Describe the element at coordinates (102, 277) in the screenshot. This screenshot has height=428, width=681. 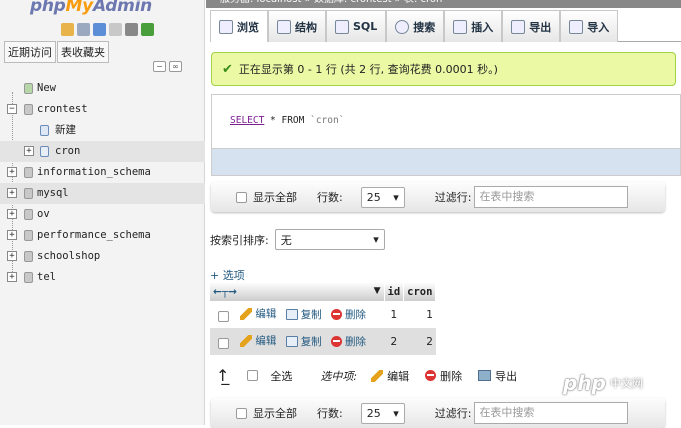
I see `tree-item-tel: + tel` at that location.